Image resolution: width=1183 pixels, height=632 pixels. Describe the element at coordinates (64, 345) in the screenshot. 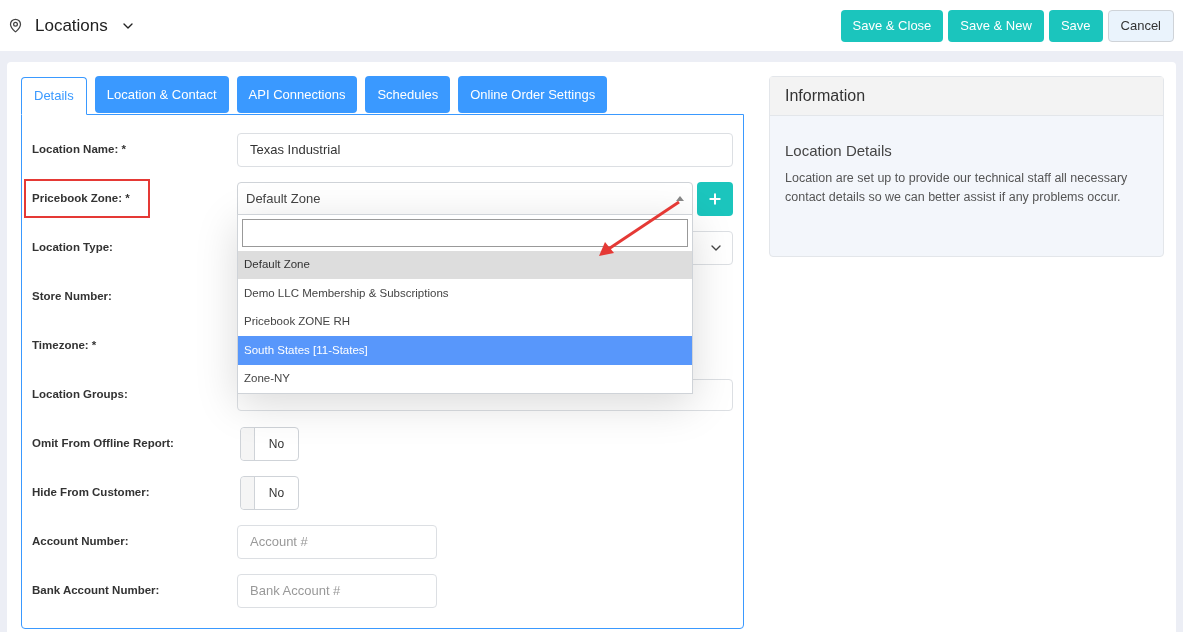

I see `field-label: Timezone: *` at that location.